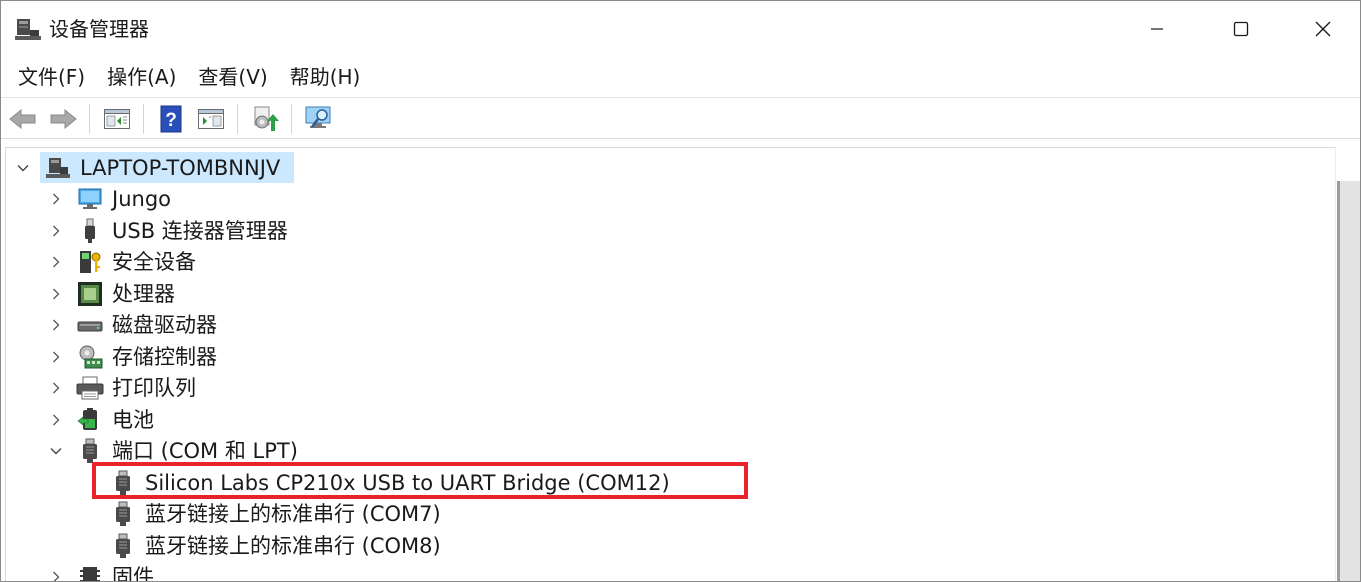 The height and width of the screenshot is (582, 1361). What do you see at coordinates (164, 357) in the screenshot?
I see `category-label: 存储控制器` at bounding box center [164, 357].